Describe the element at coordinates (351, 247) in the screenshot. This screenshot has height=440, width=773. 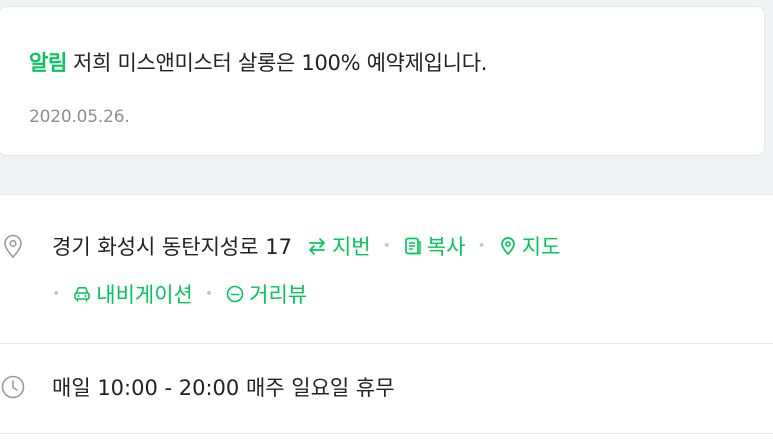
I see `lot-number-label: 지번` at that location.